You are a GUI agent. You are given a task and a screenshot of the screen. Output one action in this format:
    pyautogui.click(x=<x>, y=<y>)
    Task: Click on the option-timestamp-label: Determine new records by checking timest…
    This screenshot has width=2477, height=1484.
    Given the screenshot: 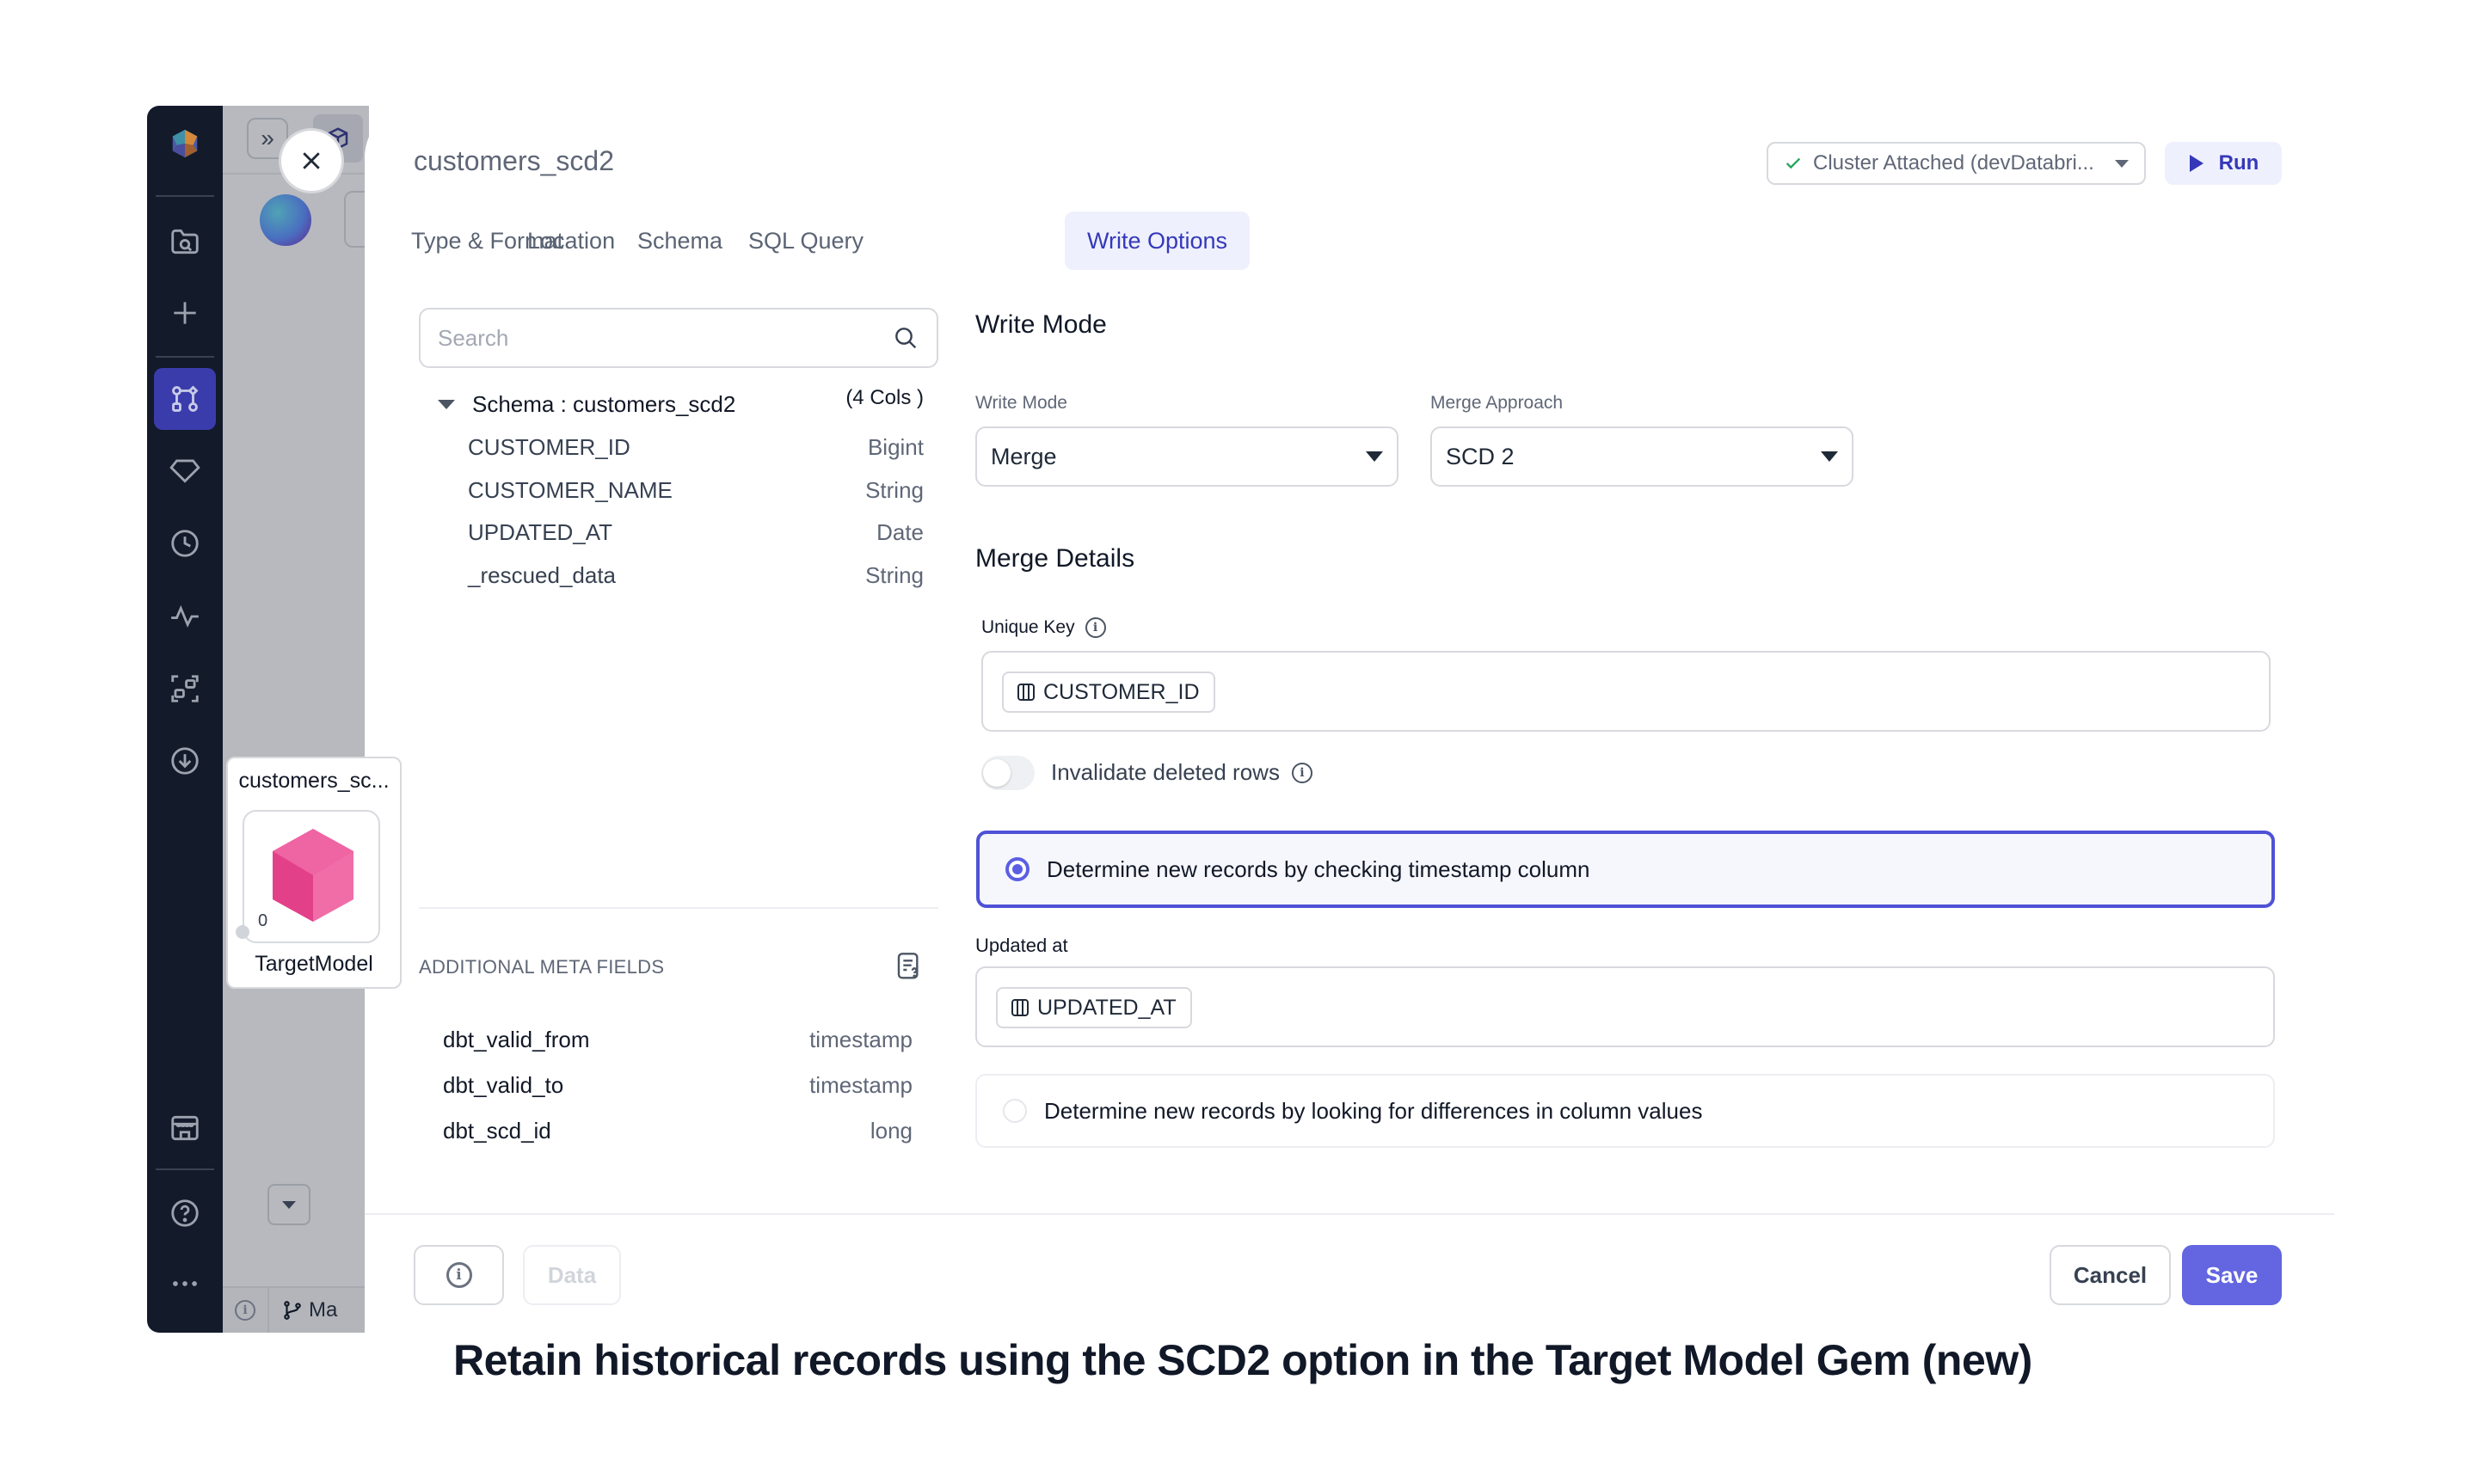 What is the action you would take?
    pyautogui.click(x=1319, y=868)
    